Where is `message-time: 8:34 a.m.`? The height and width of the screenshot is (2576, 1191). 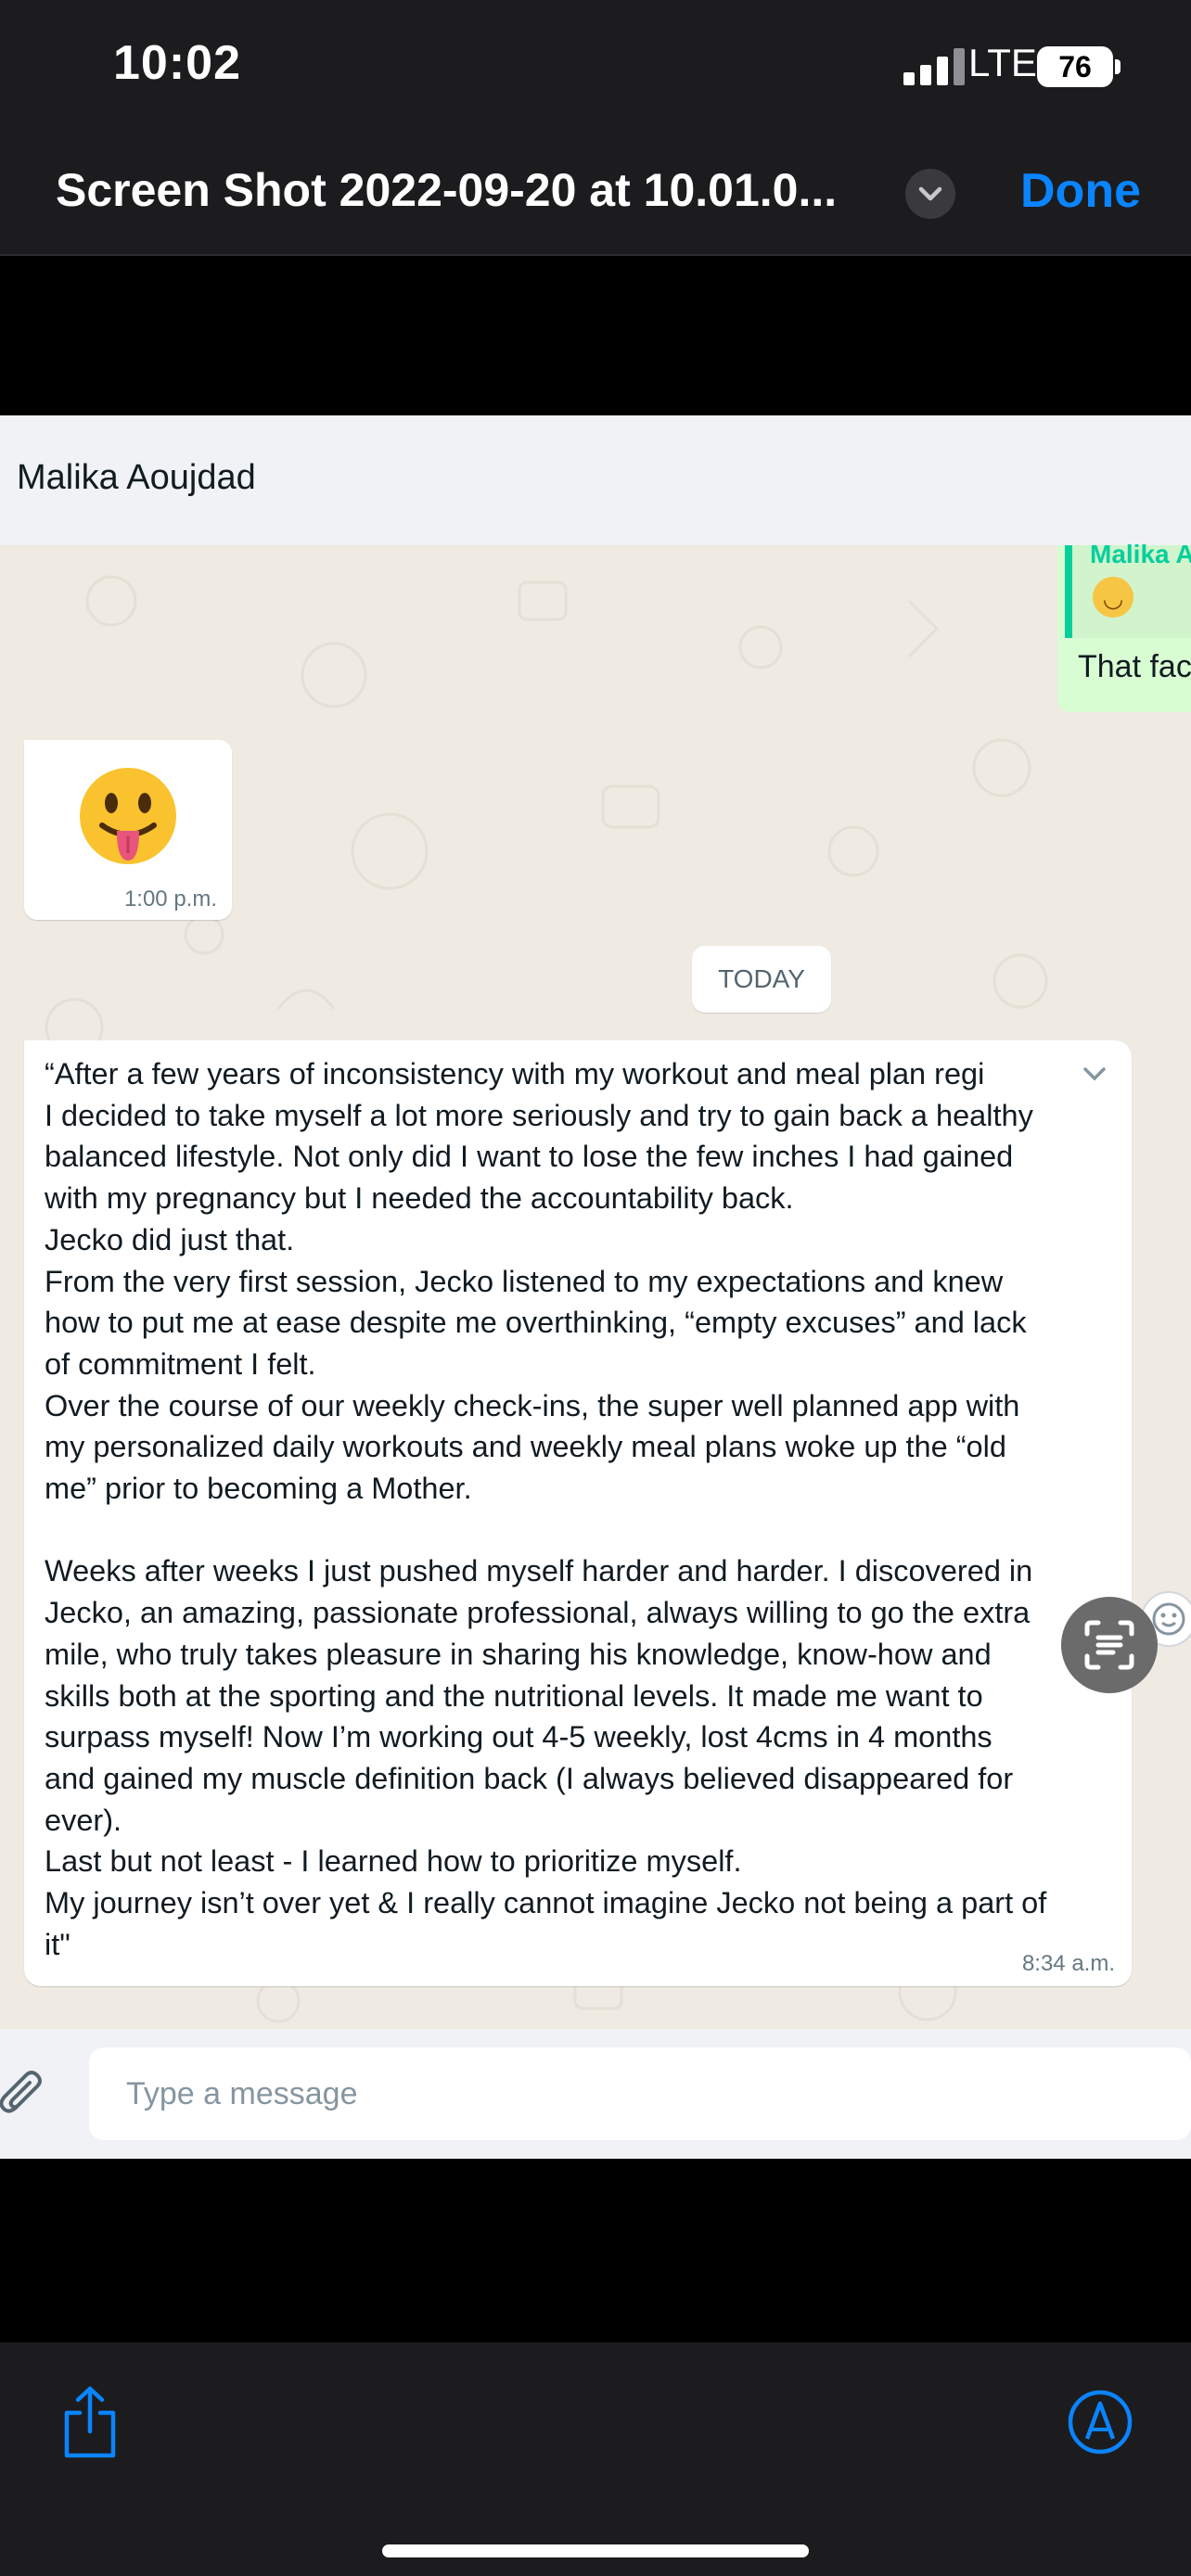
message-time: 8:34 a.m. is located at coordinates (1068, 1964).